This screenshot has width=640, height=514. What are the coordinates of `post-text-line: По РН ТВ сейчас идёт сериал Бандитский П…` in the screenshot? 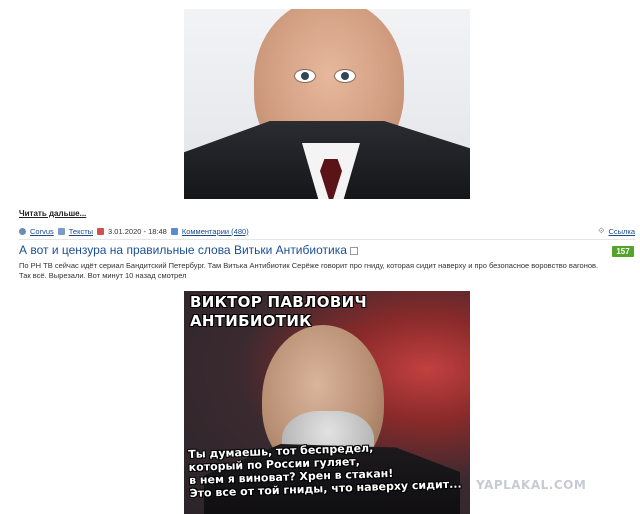 It's located at (309, 265).